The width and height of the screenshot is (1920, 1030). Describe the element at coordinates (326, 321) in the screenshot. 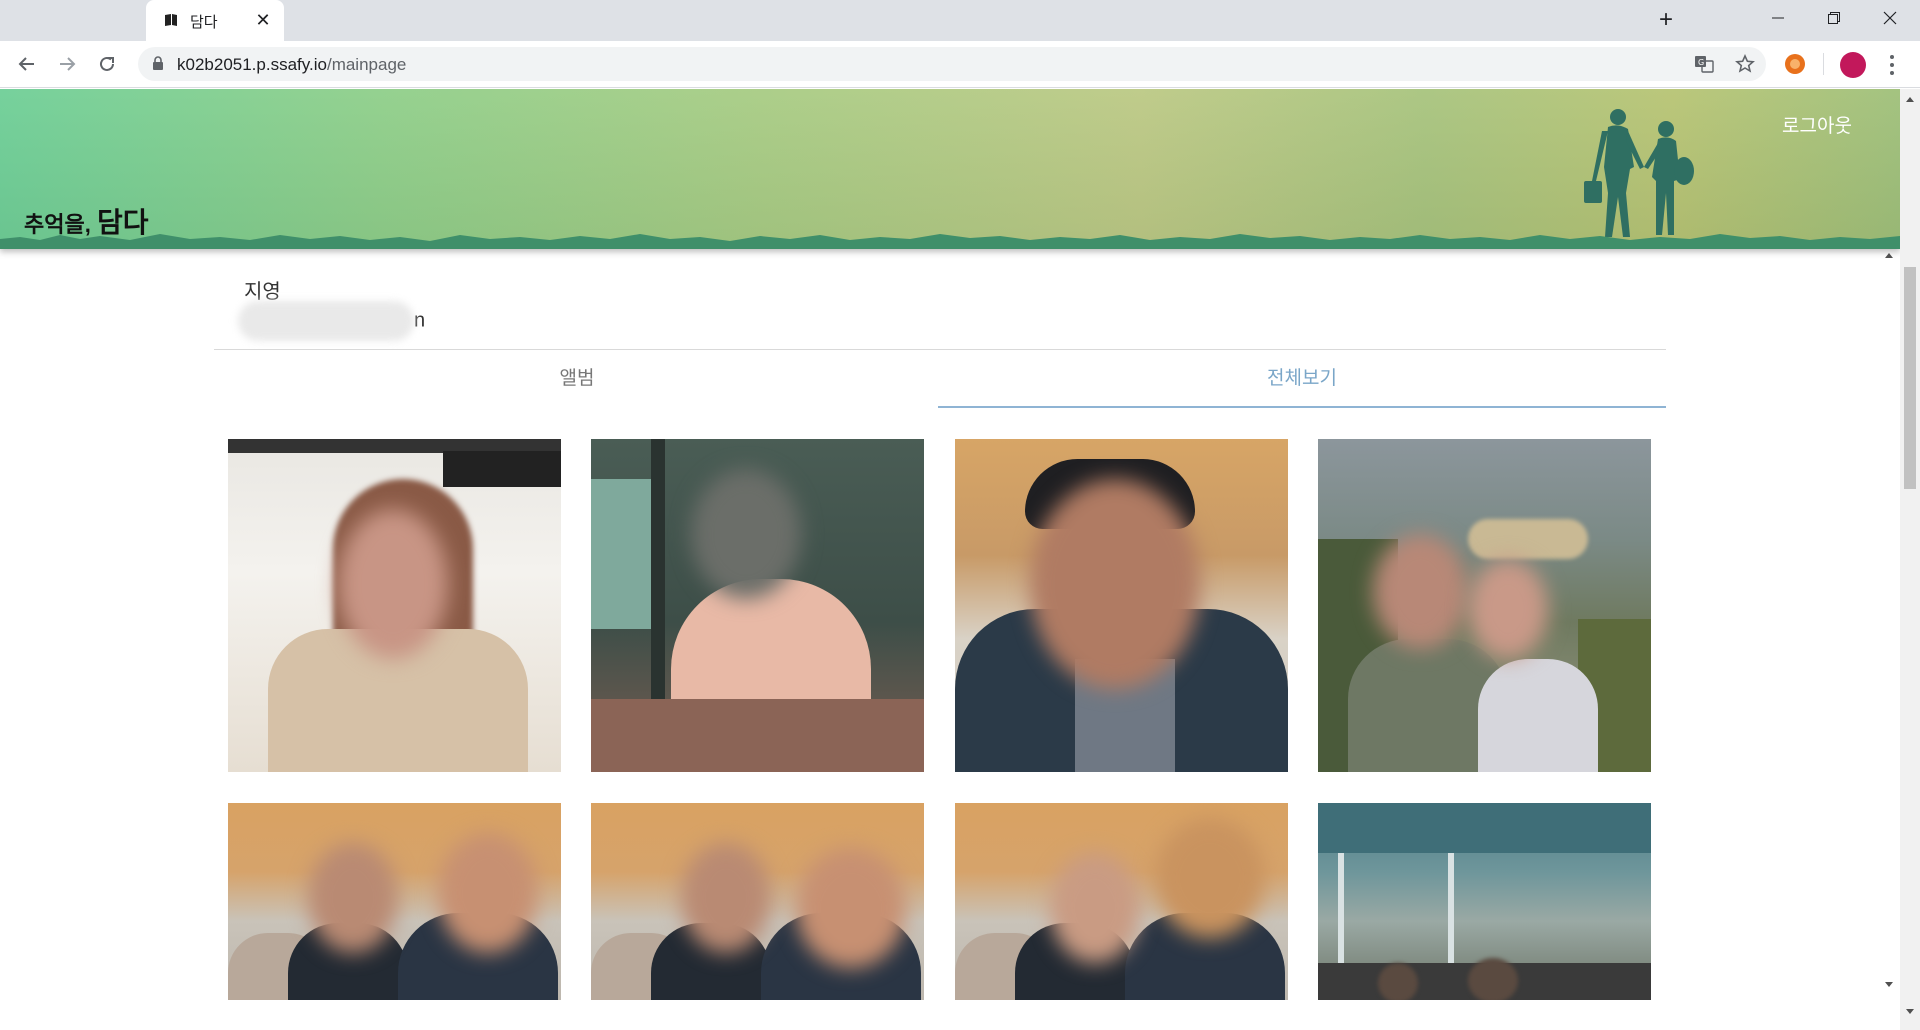

I see `redacted-email` at that location.